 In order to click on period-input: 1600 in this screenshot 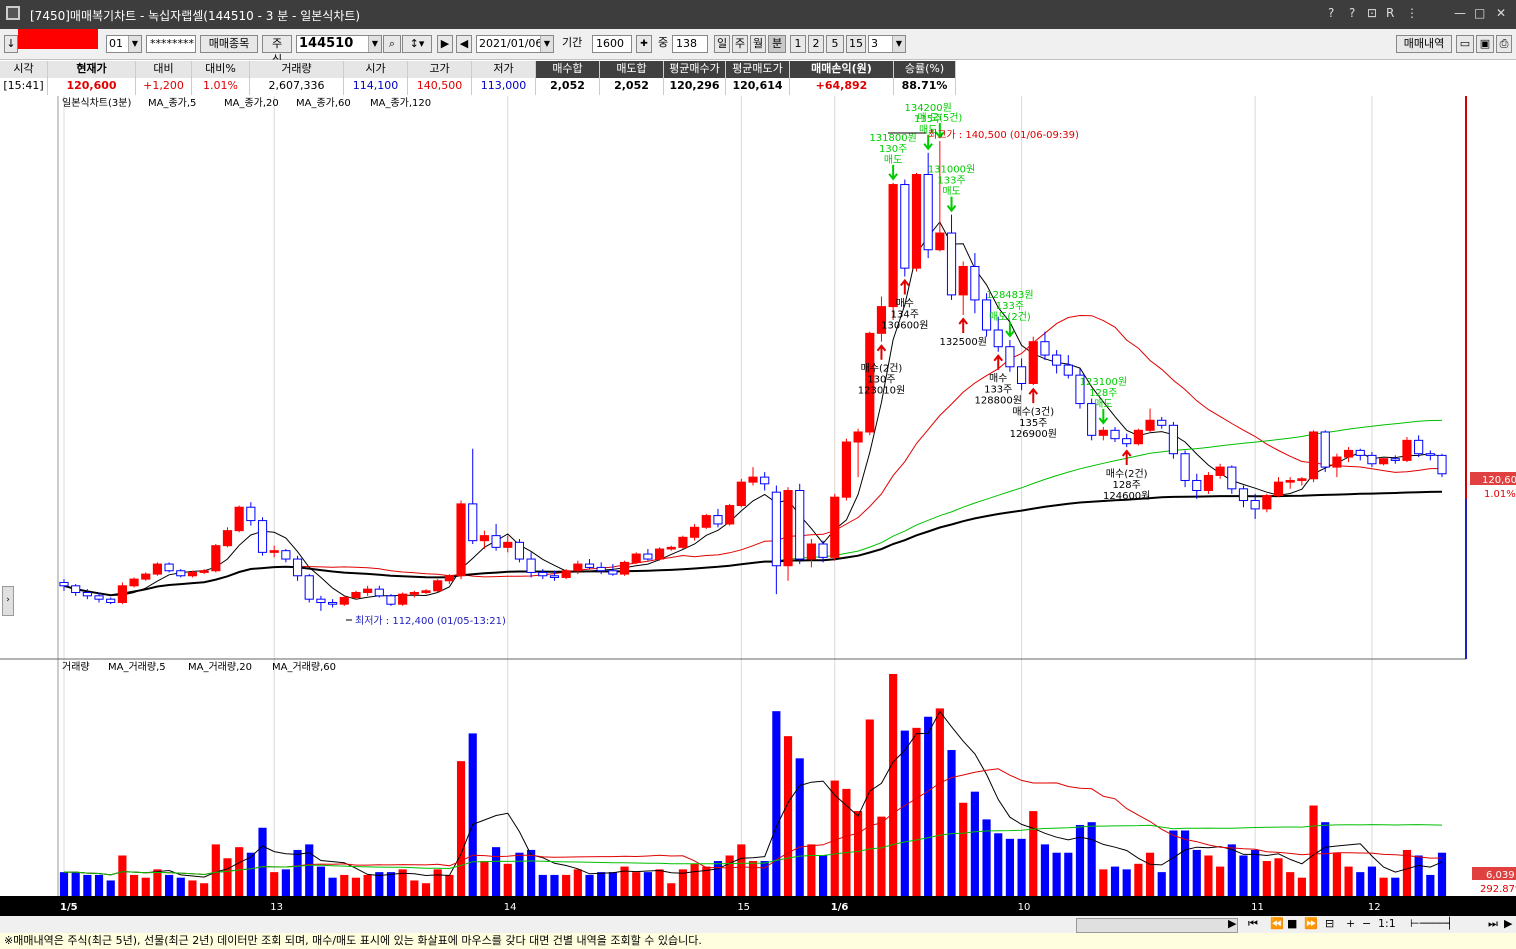, I will do `click(612, 44)`.